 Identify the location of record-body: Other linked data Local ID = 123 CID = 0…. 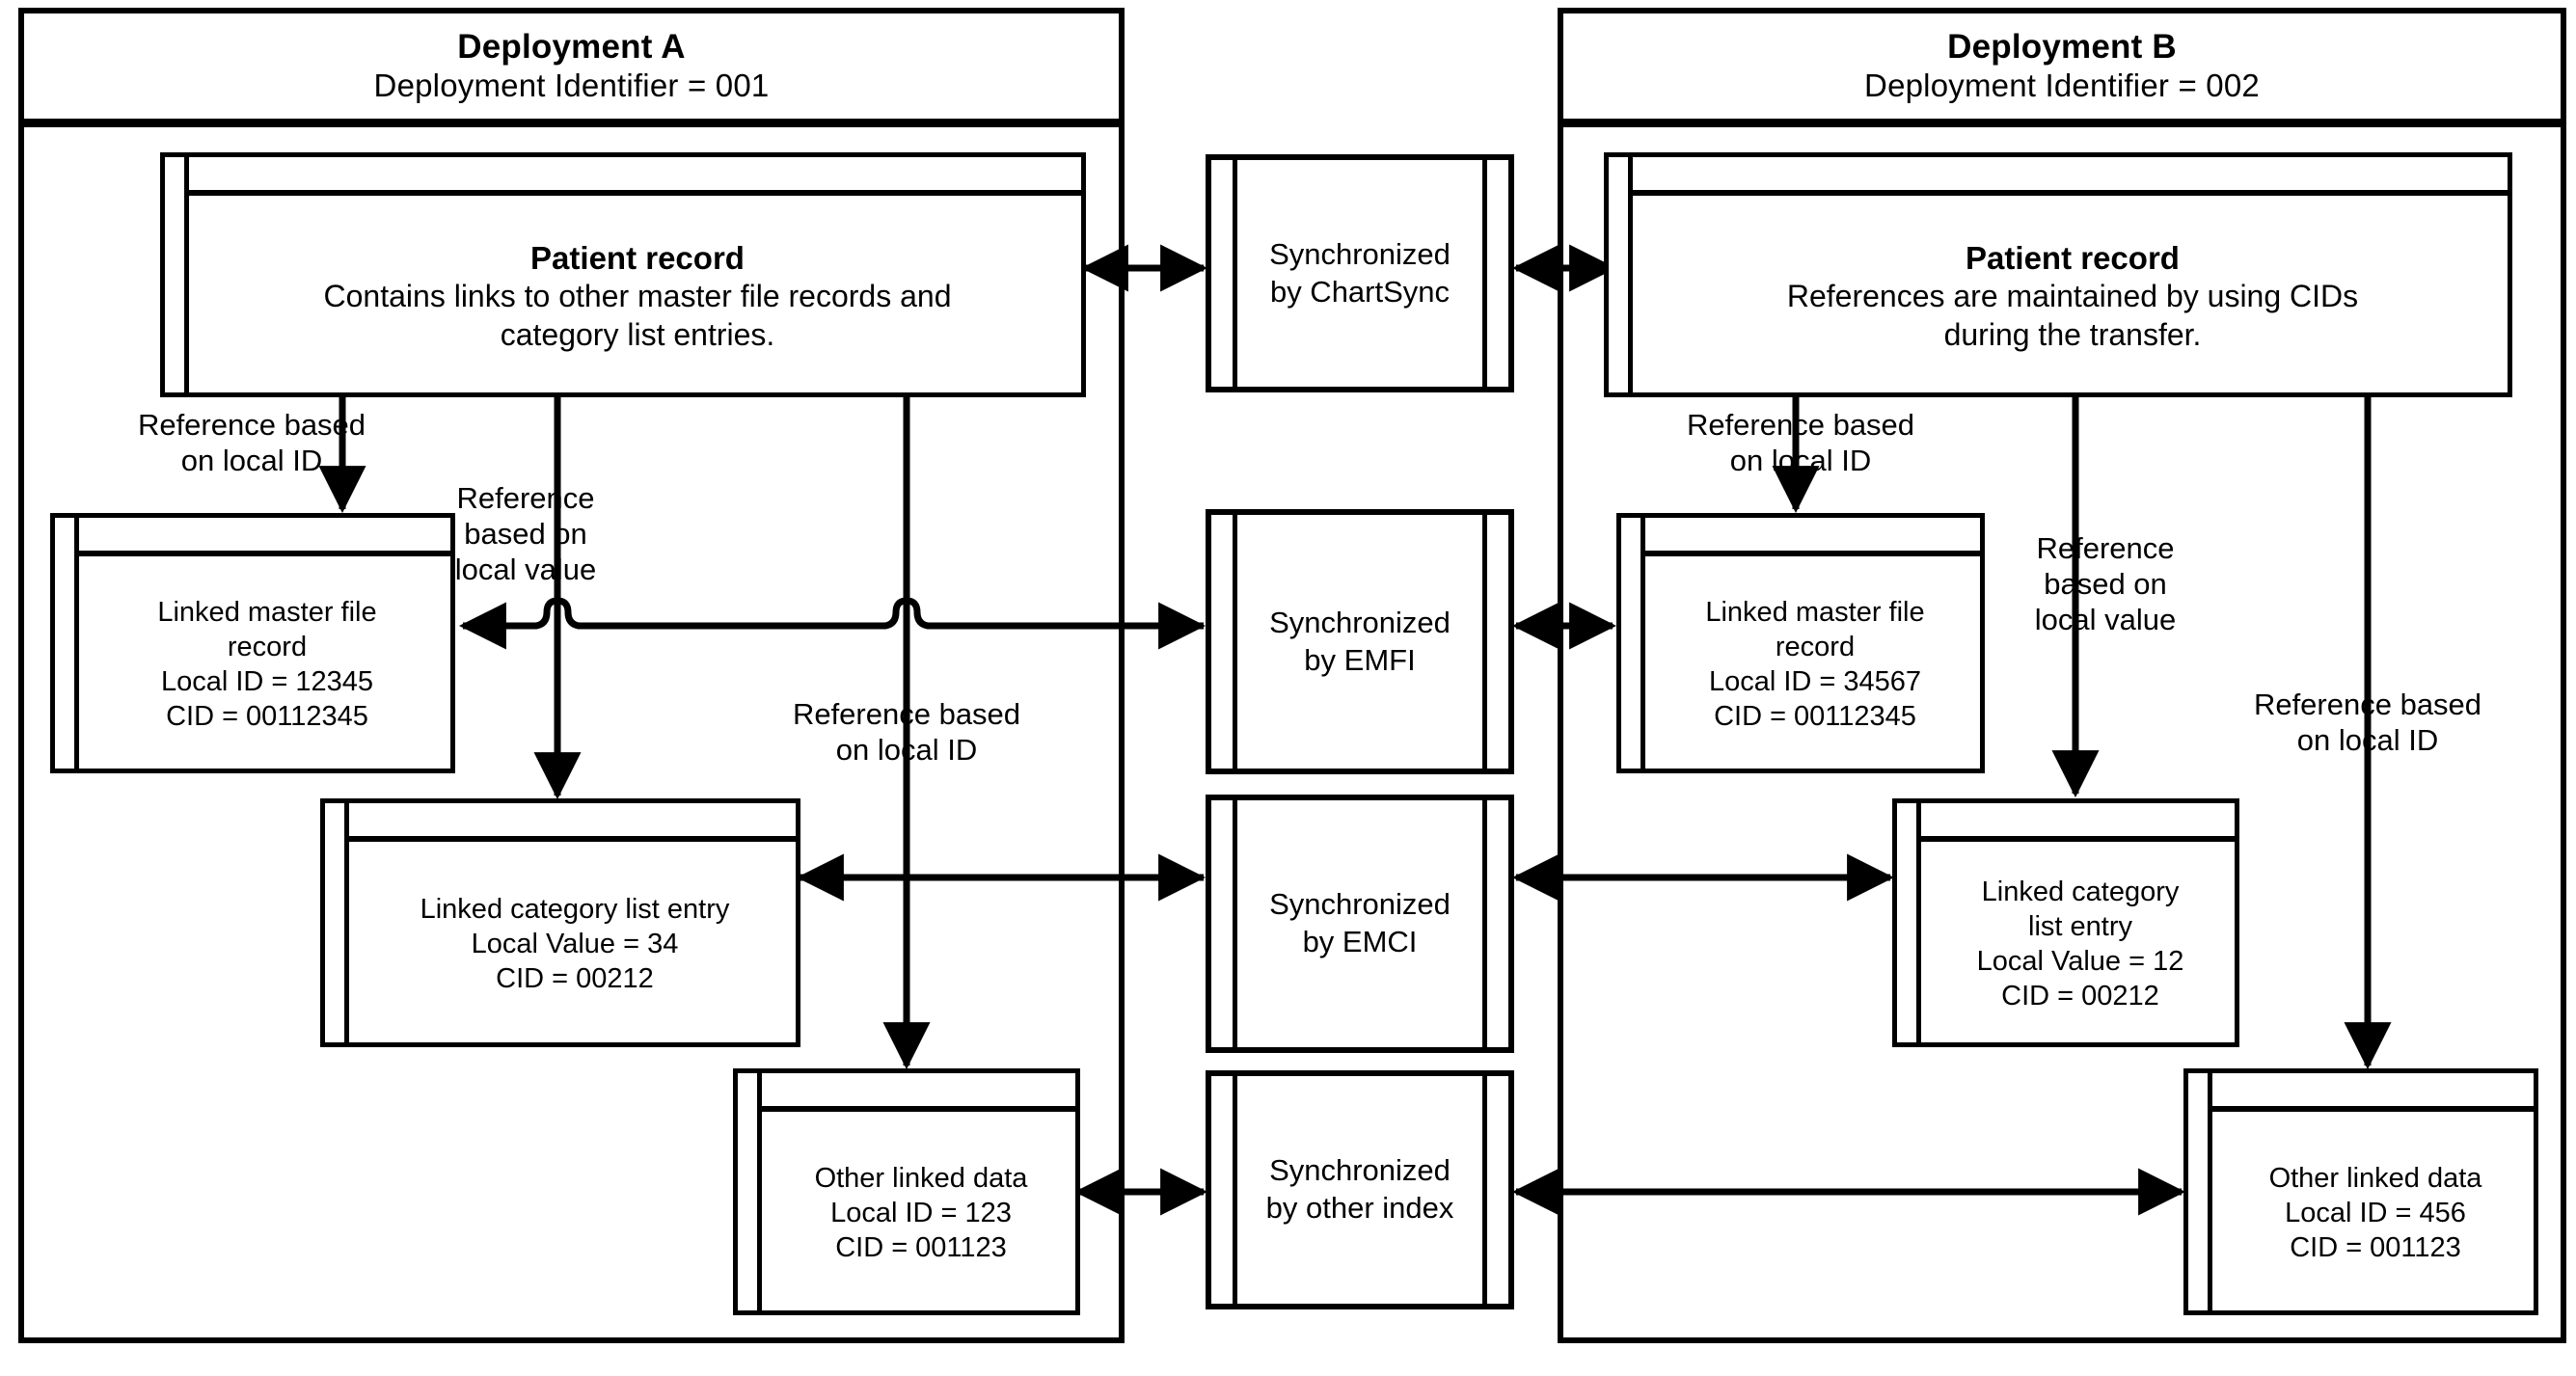
(921, 1214).